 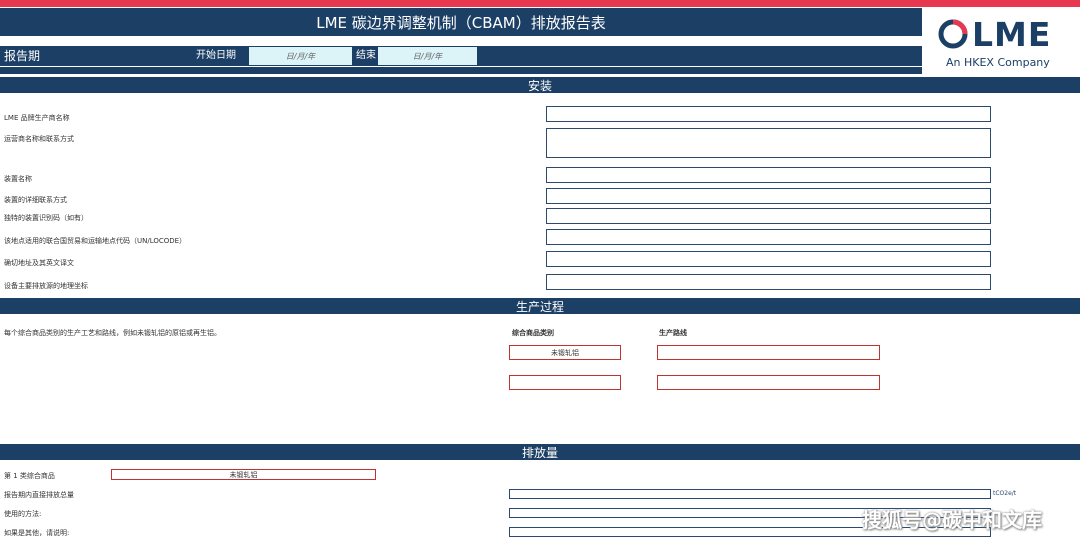 I want to click on lme-logo: LME An HKEX Company, so click(x=1003, y=44).